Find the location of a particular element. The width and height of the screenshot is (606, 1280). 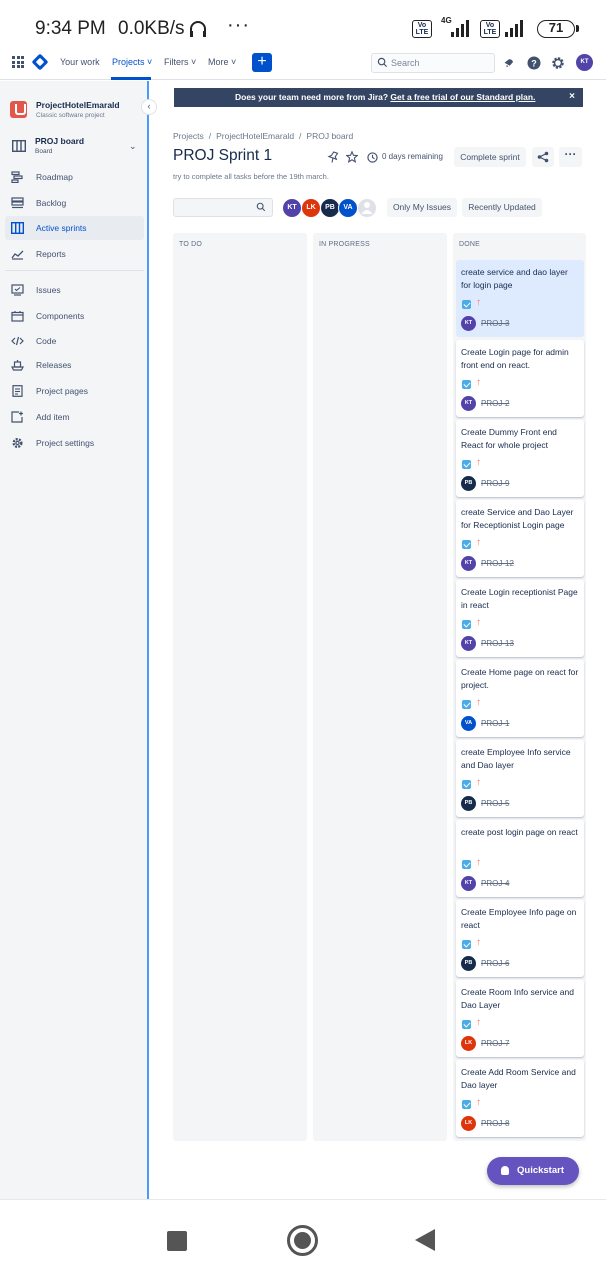

create-button: + is located at coordinates (262, 62).